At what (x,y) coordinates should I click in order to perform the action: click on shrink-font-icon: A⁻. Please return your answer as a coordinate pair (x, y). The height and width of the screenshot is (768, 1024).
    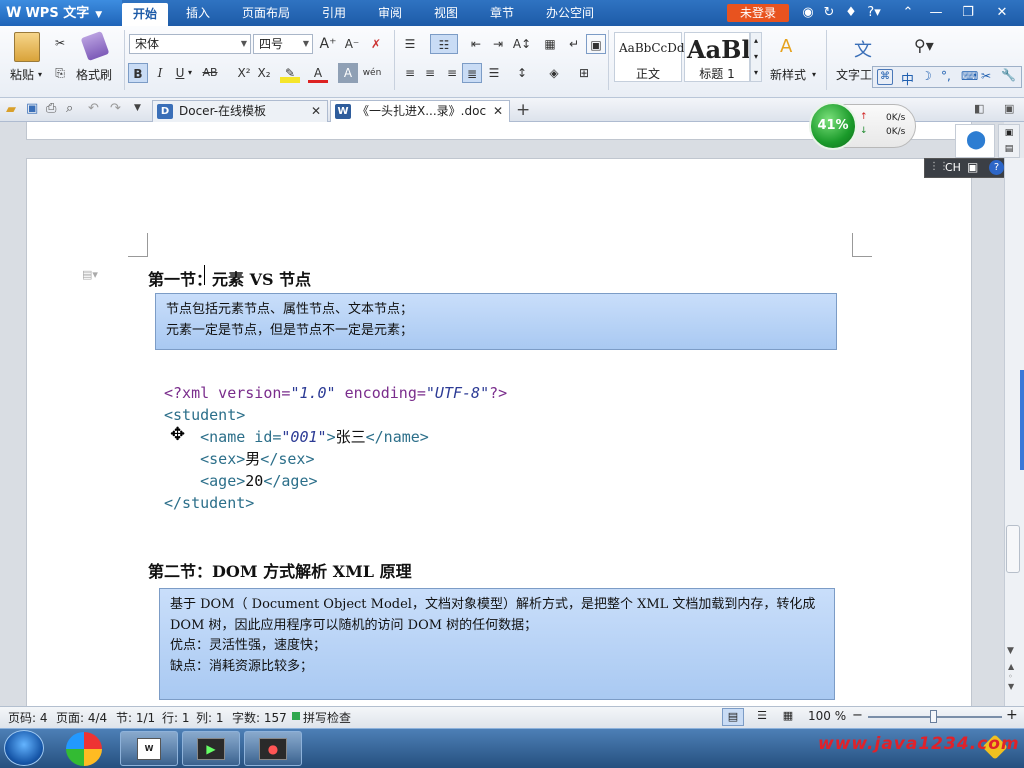
    Looking at the image, I should click on (352, 44).